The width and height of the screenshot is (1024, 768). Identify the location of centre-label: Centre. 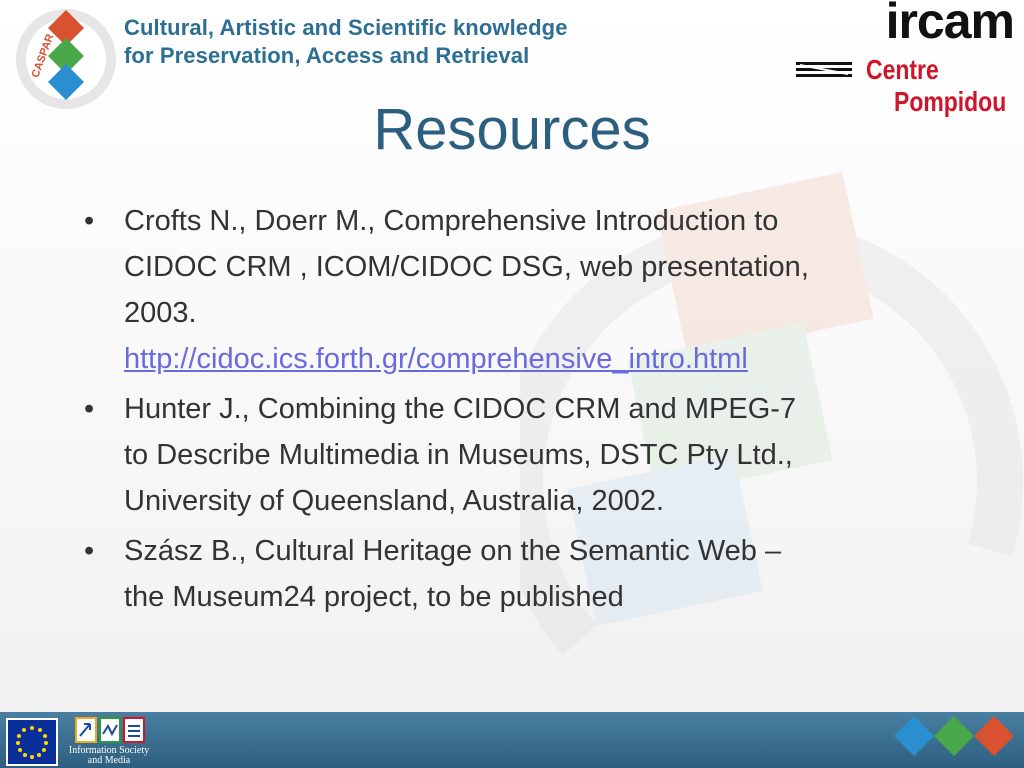
(902, 69).